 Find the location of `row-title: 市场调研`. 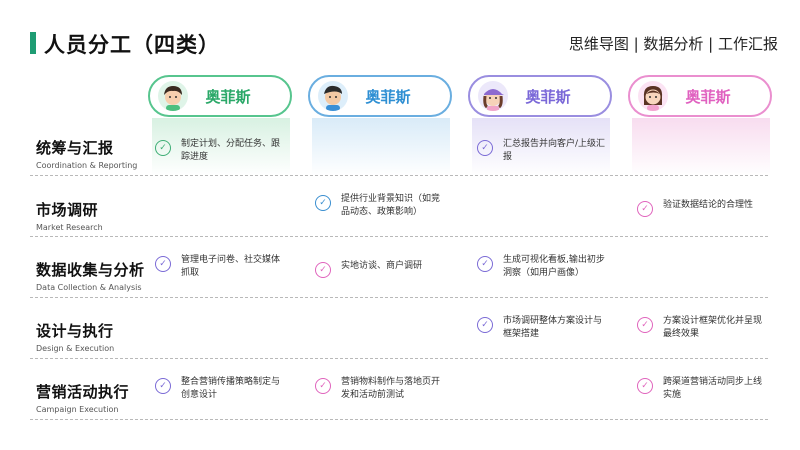

row-title: 市场调研 is located at coordinates (67, 210).